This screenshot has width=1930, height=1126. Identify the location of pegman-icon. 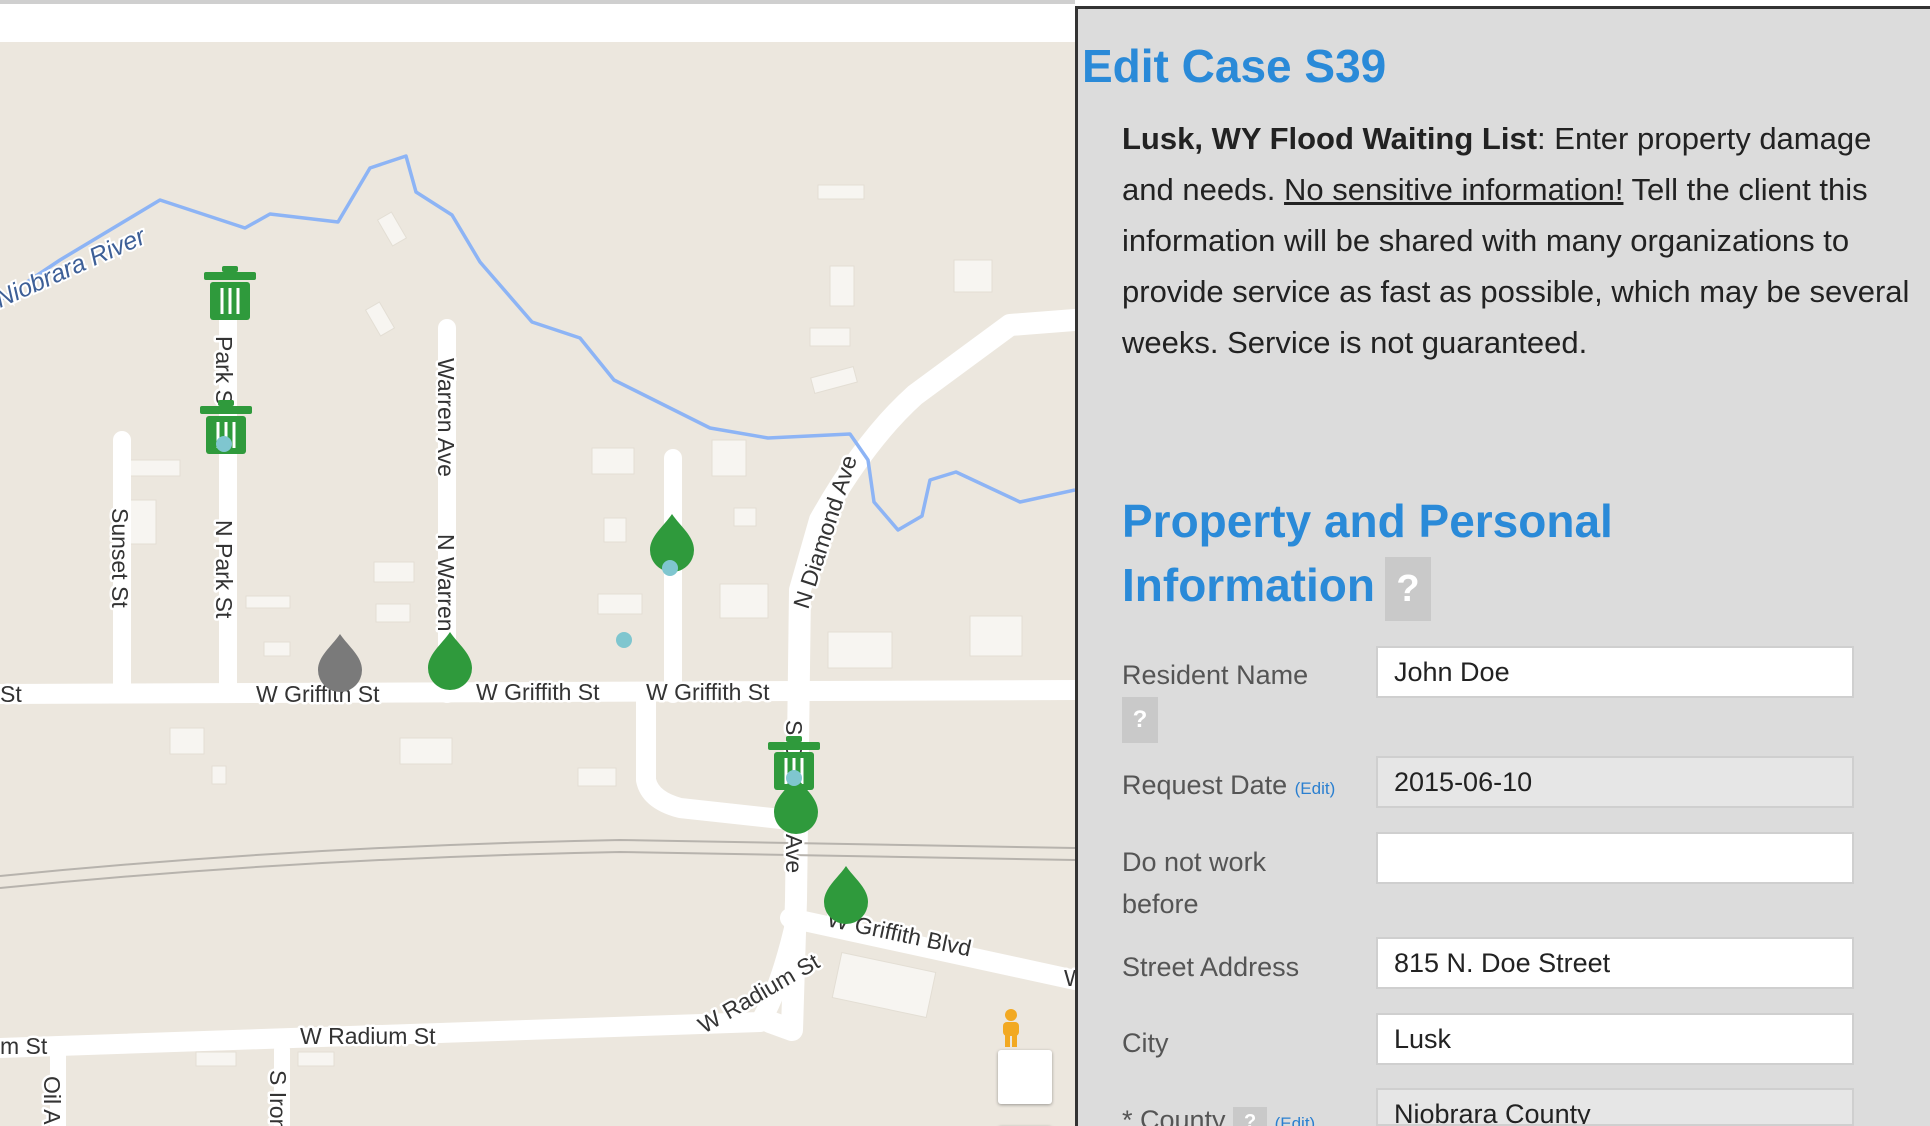
(1011, 1028).